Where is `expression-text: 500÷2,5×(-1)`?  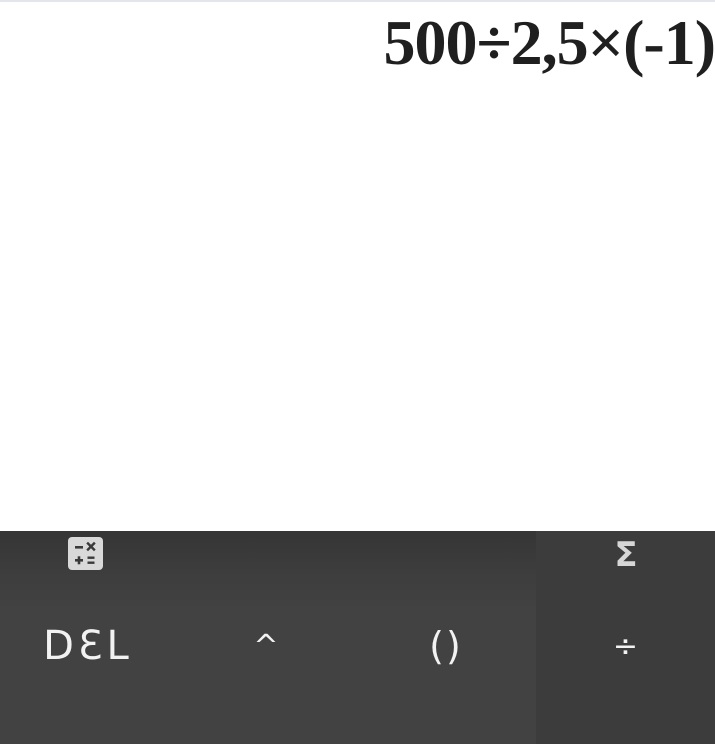
expression-text: 500÷2,5×(-1) is located at coordinates (549, 43).